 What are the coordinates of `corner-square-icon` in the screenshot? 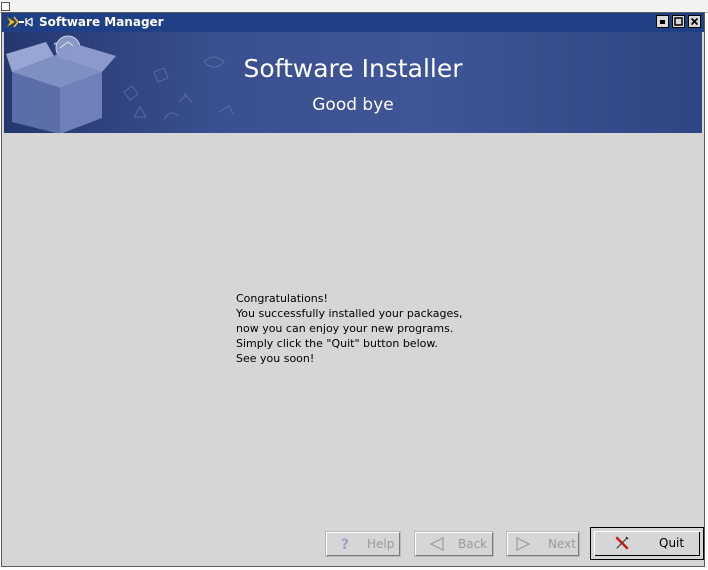 It's located at (5, 6).